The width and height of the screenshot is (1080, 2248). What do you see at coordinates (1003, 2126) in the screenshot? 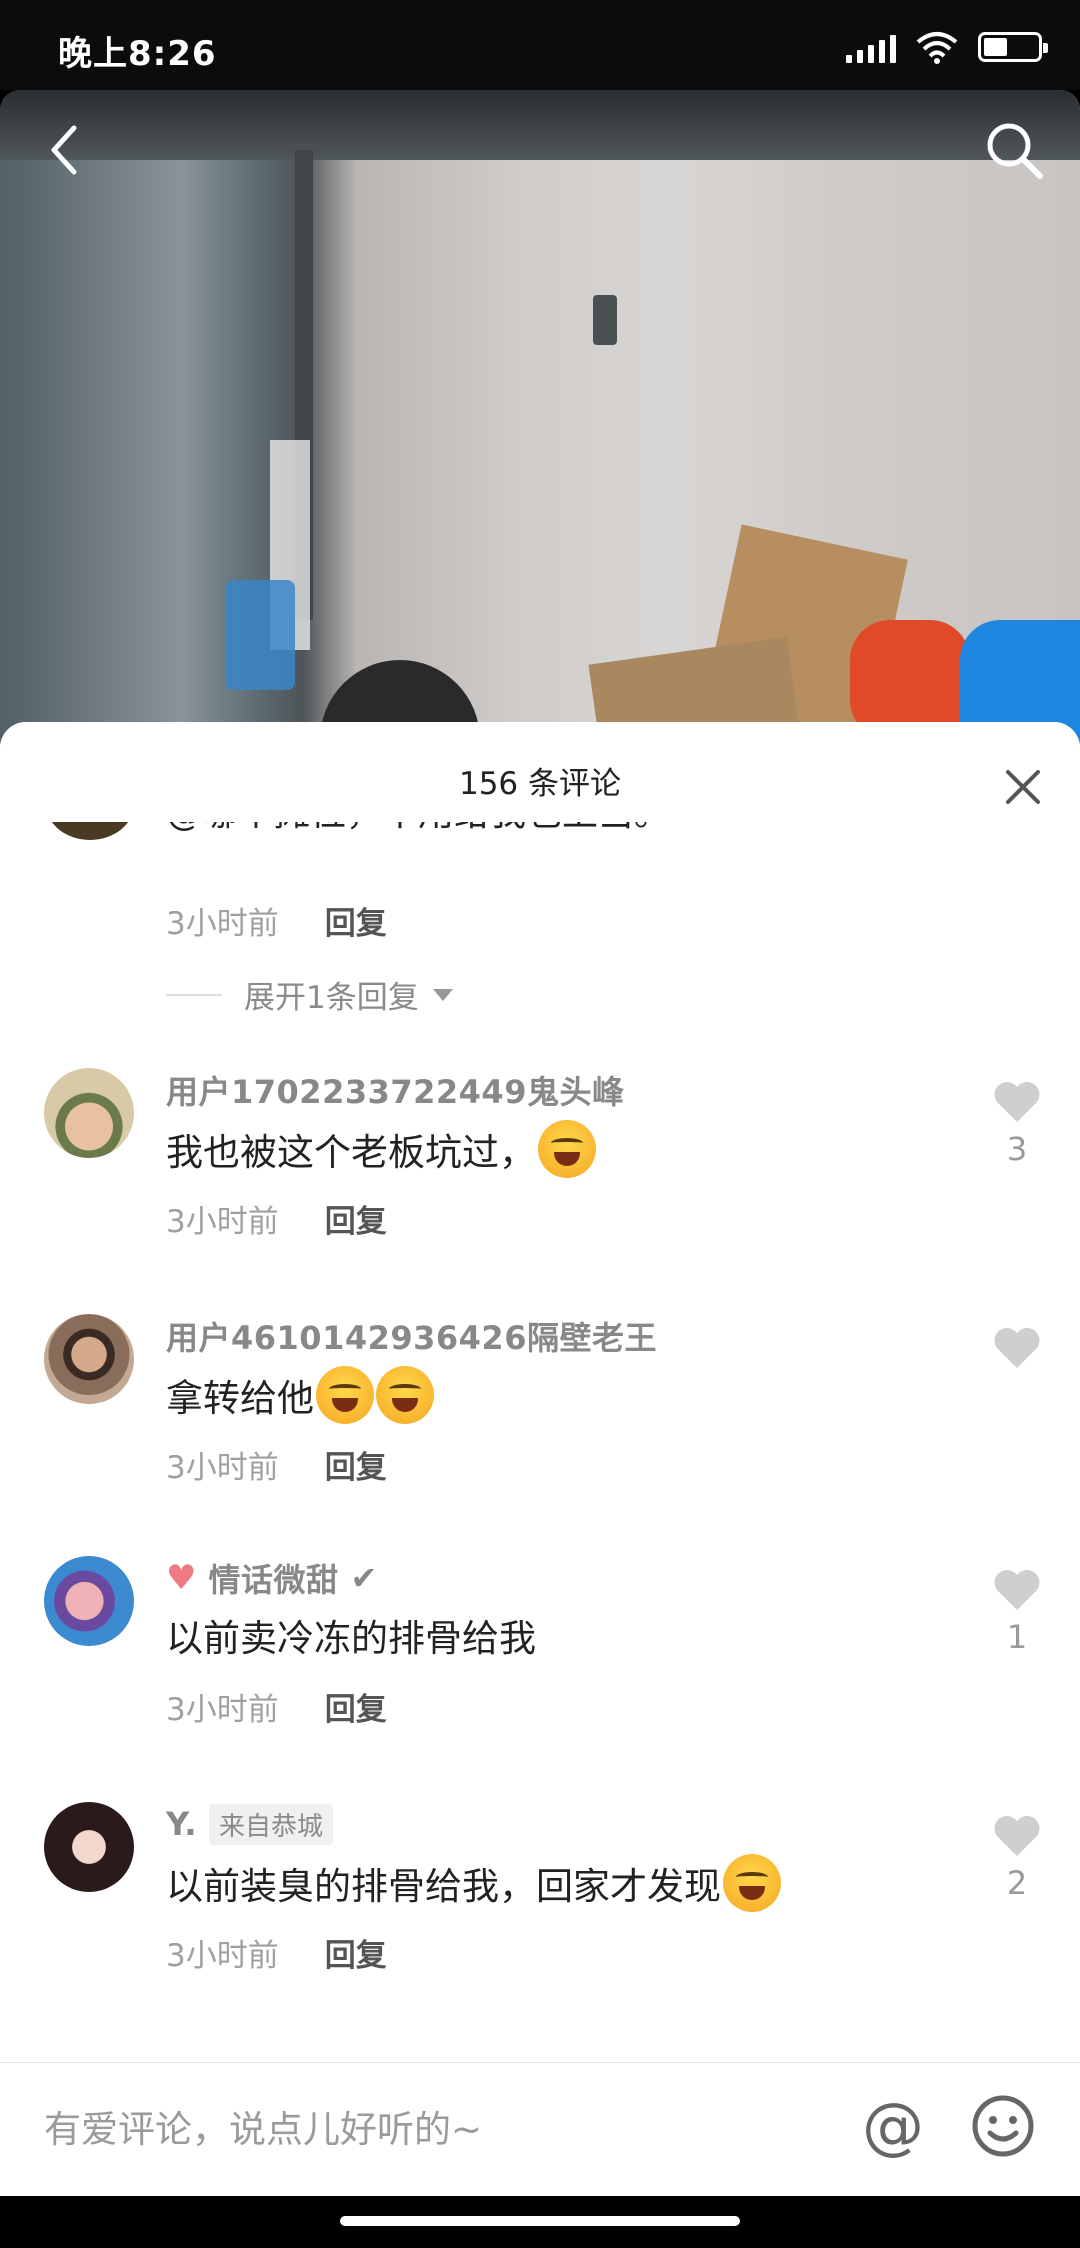
I see `smiley-face-icon` at bounding box center [1003, 2126].